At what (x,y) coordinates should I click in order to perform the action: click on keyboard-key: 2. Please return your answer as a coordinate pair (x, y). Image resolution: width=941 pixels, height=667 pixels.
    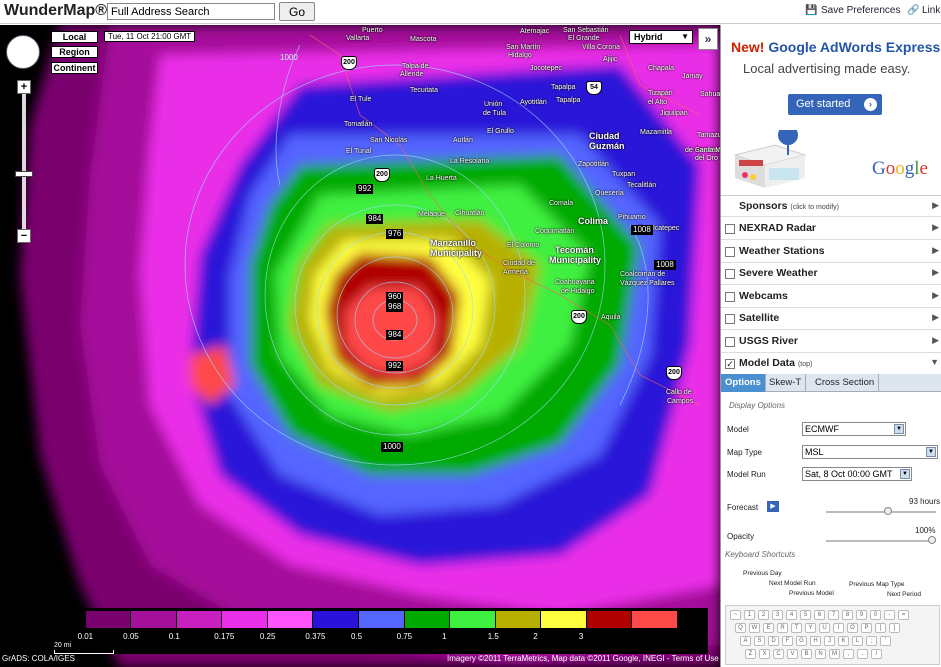
    Looking at the image, I should click on (763, 615).